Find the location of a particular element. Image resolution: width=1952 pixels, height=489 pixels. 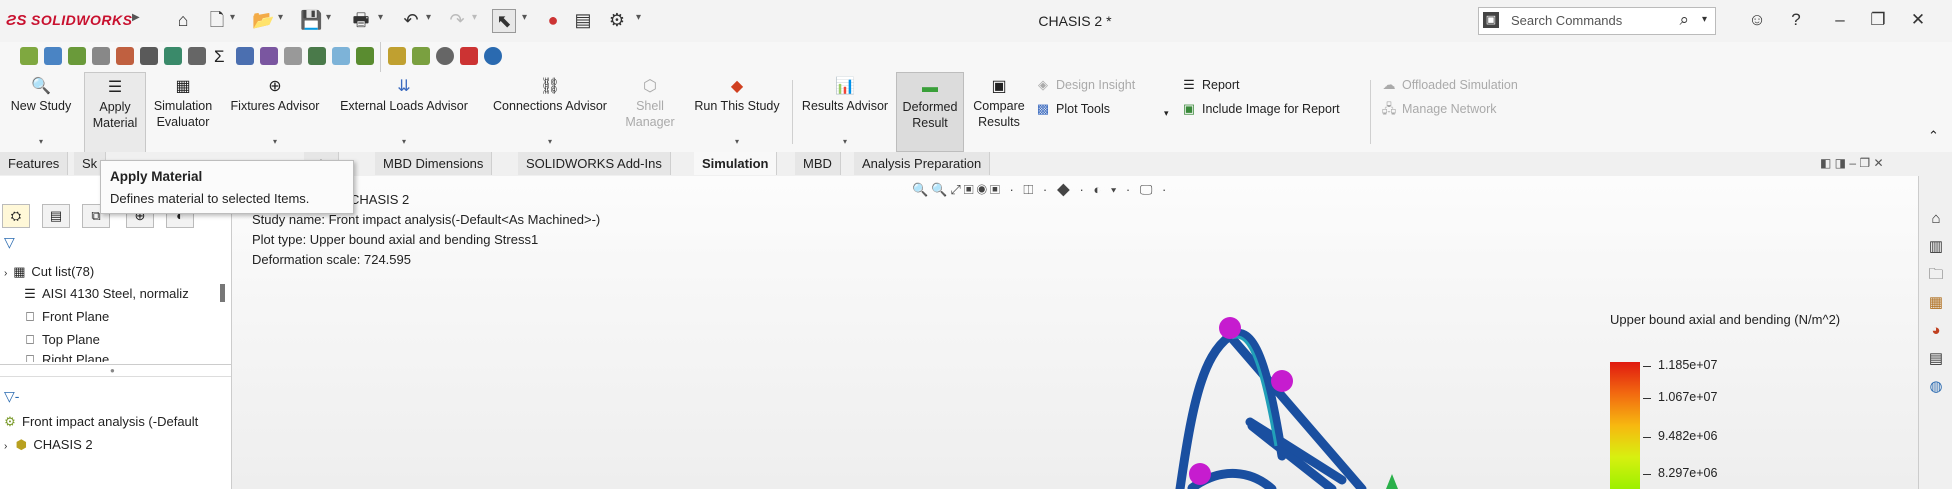

simulation-evaluator-button: ▦ Simulation Evaluator is located at coordinates (183, 112).